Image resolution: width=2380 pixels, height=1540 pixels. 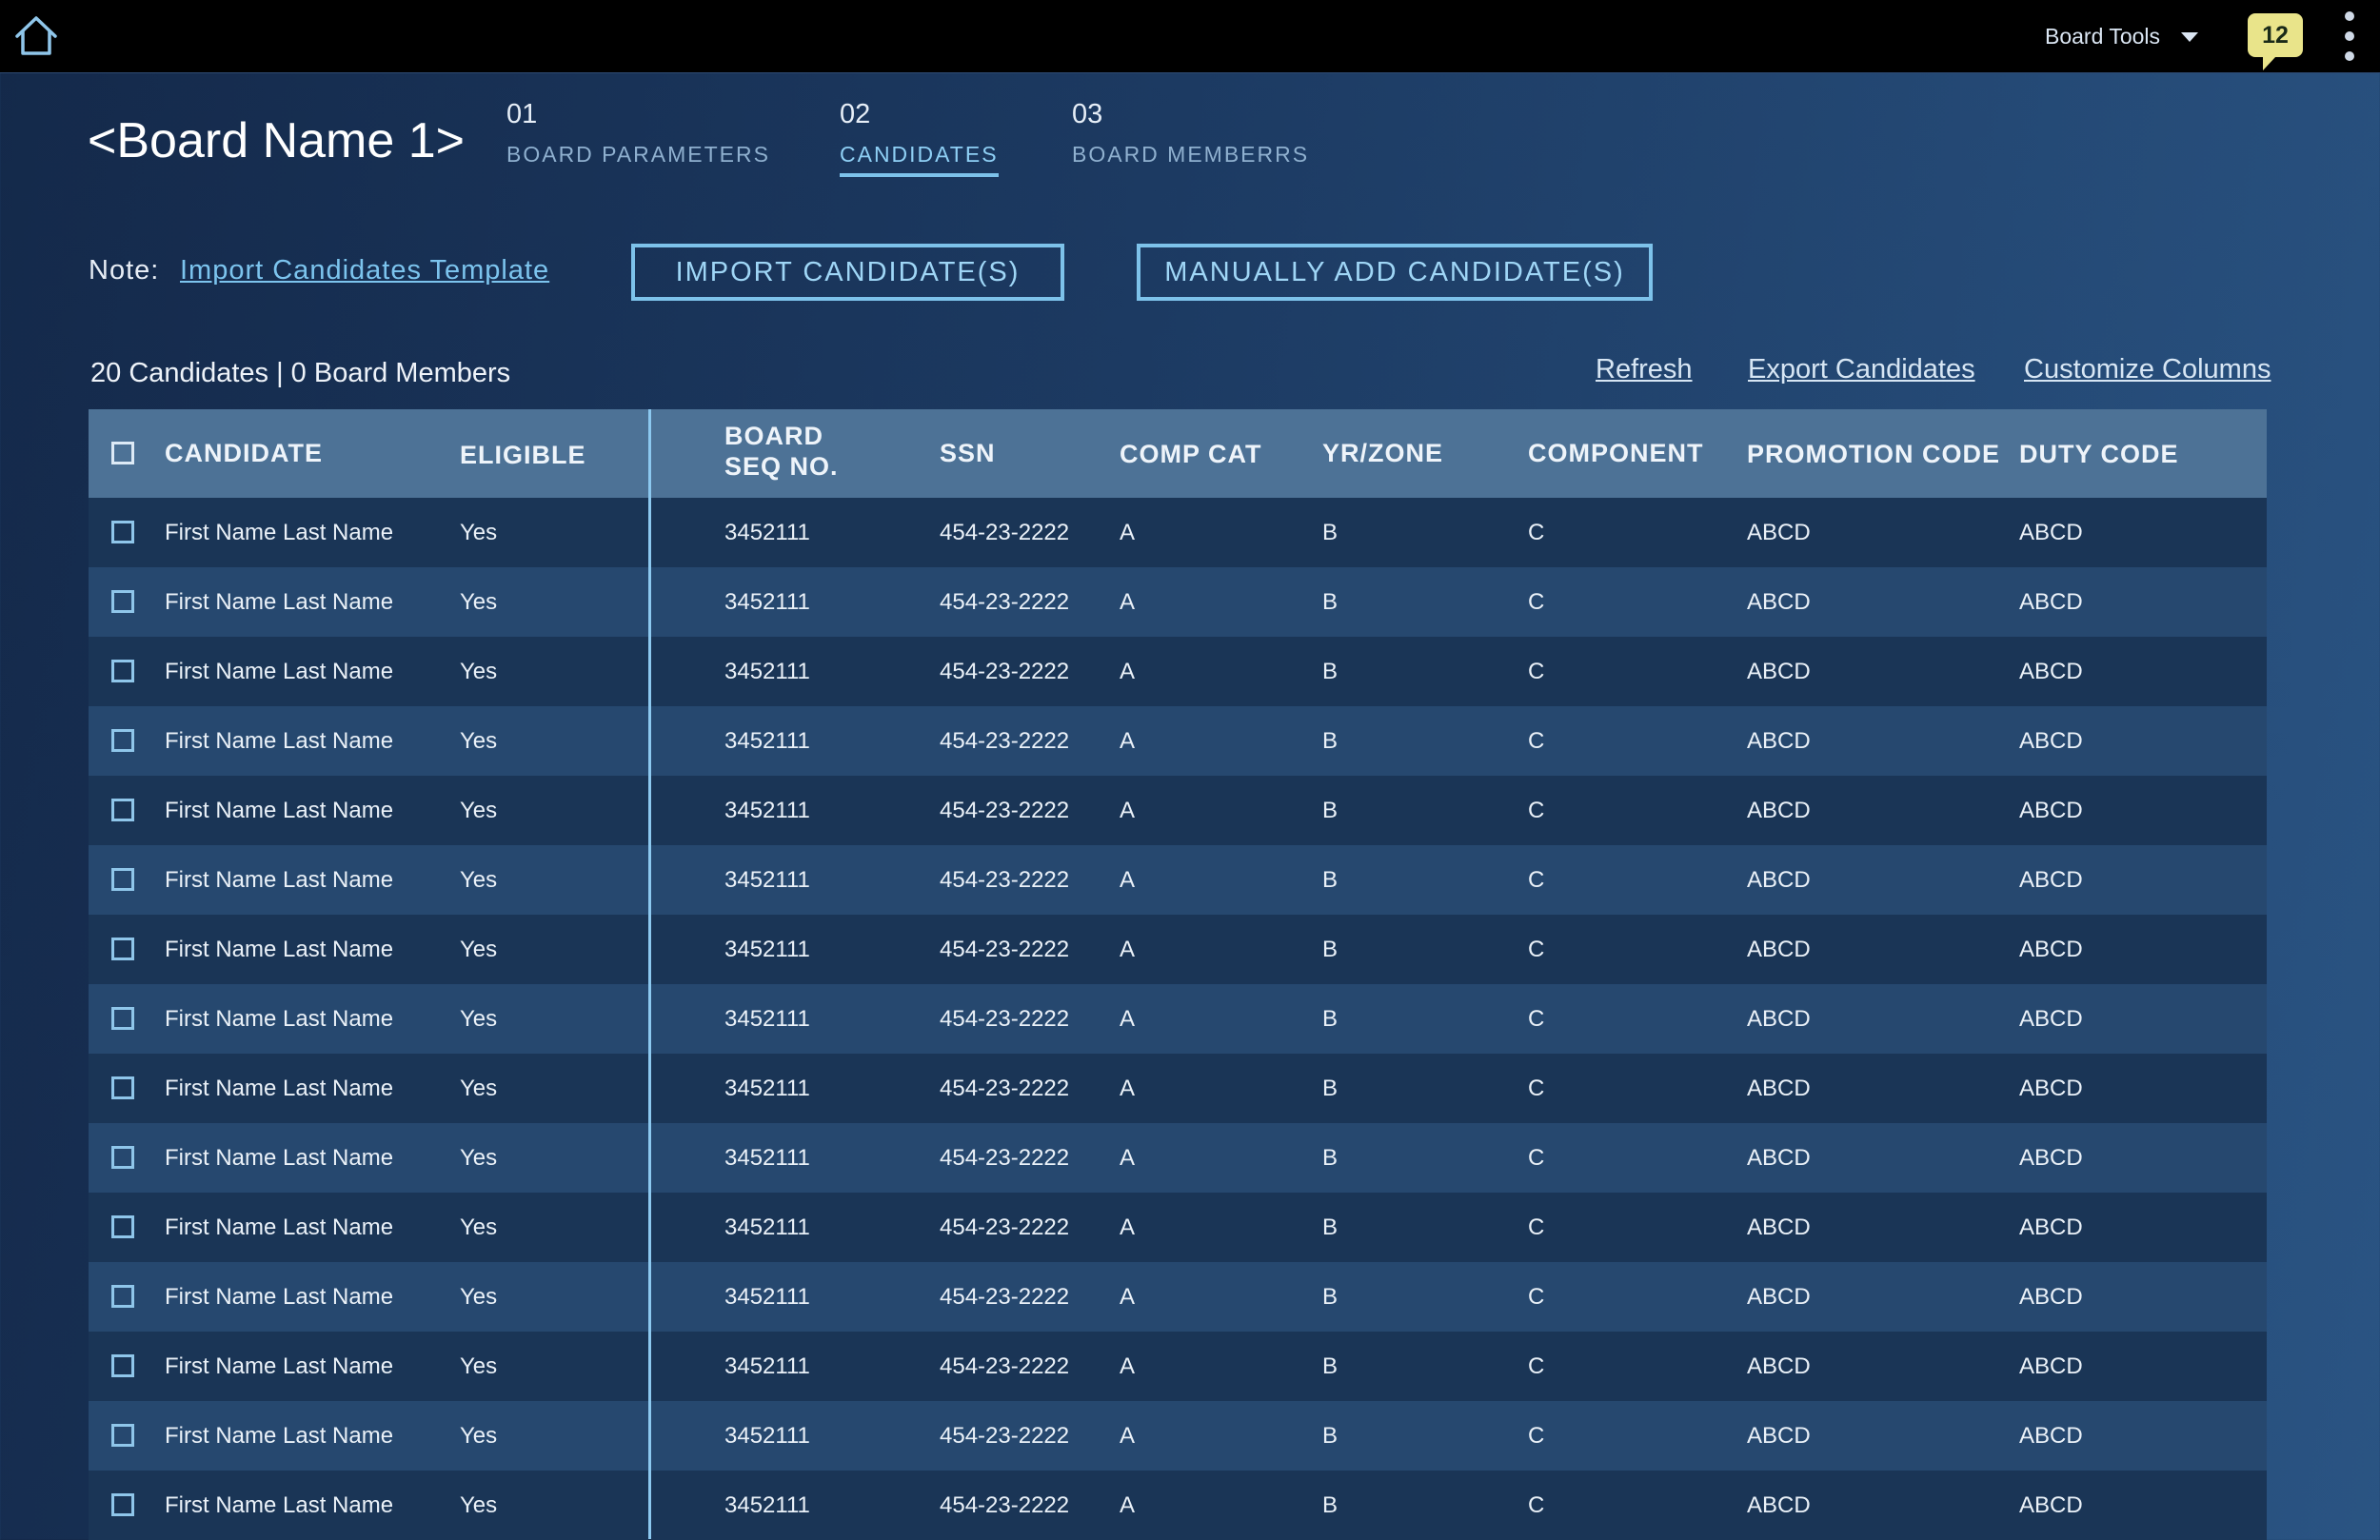 What do you see at coordinates (2275, 41) in the screenshot?
I see `notification-badge: 12` at bounding box center [2275, 41].